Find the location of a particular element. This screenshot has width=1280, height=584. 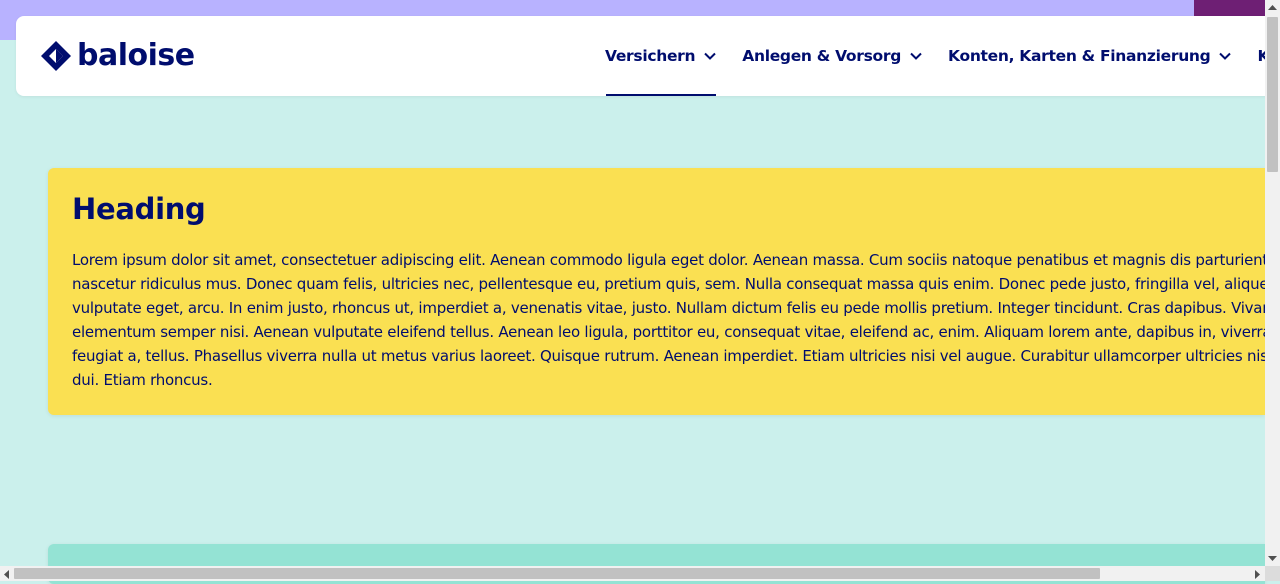

card-heading: Heading is located at coordinates (139, 209).